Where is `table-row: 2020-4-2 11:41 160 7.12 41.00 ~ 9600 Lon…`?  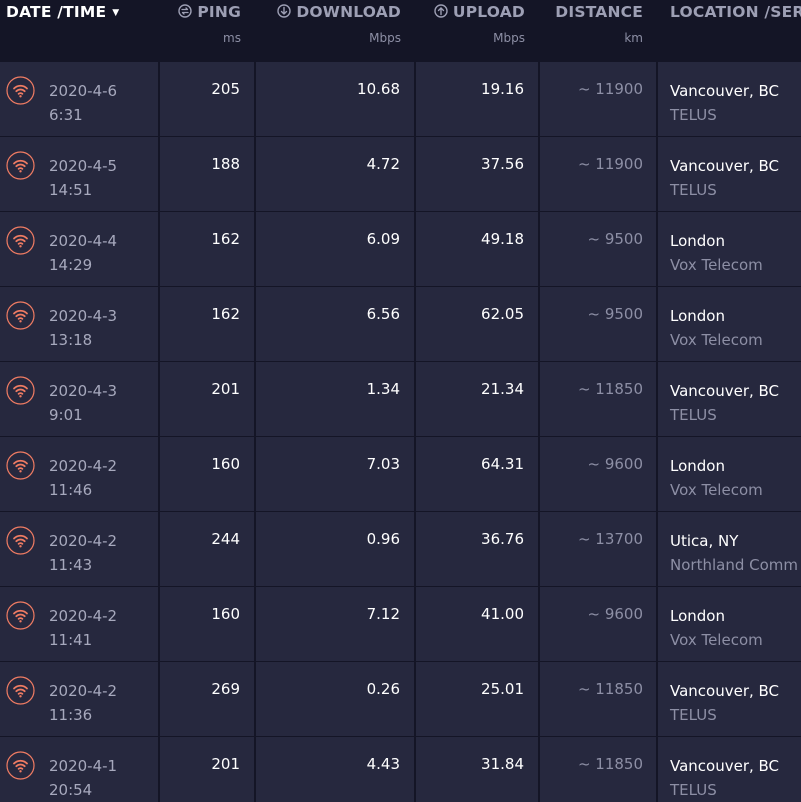 table-row: 2020-4-2 11:41 160 7.12 41.00 ~ 9600 Lon… is located at coordinates (400, 624).